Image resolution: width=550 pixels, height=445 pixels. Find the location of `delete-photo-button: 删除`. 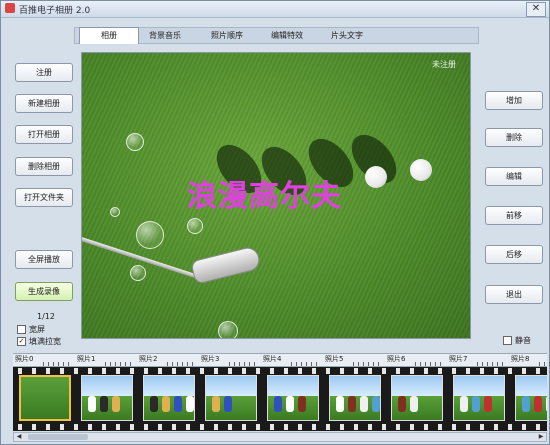

delete-photo-button: 删除 is located at coordinates (514, 137).